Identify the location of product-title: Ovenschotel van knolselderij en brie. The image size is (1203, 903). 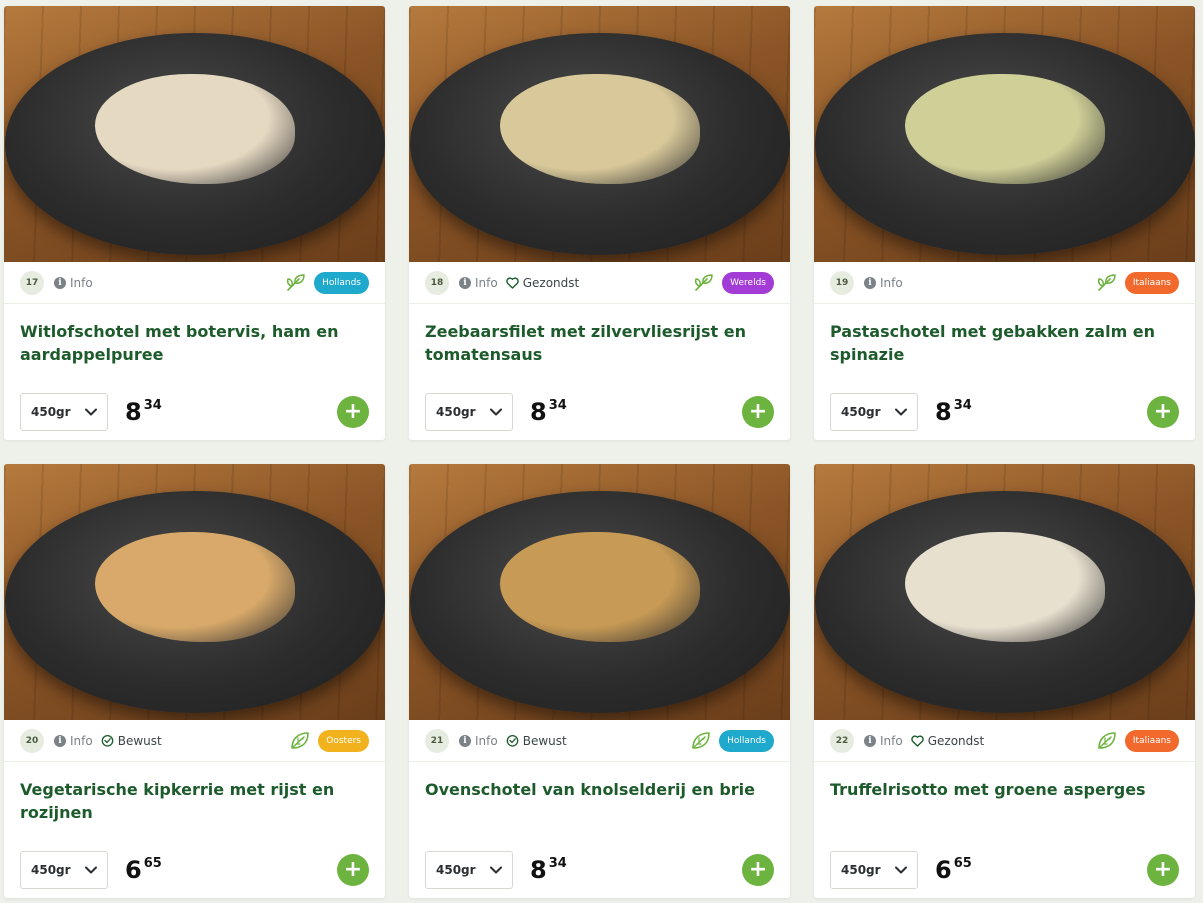
(599, 802).